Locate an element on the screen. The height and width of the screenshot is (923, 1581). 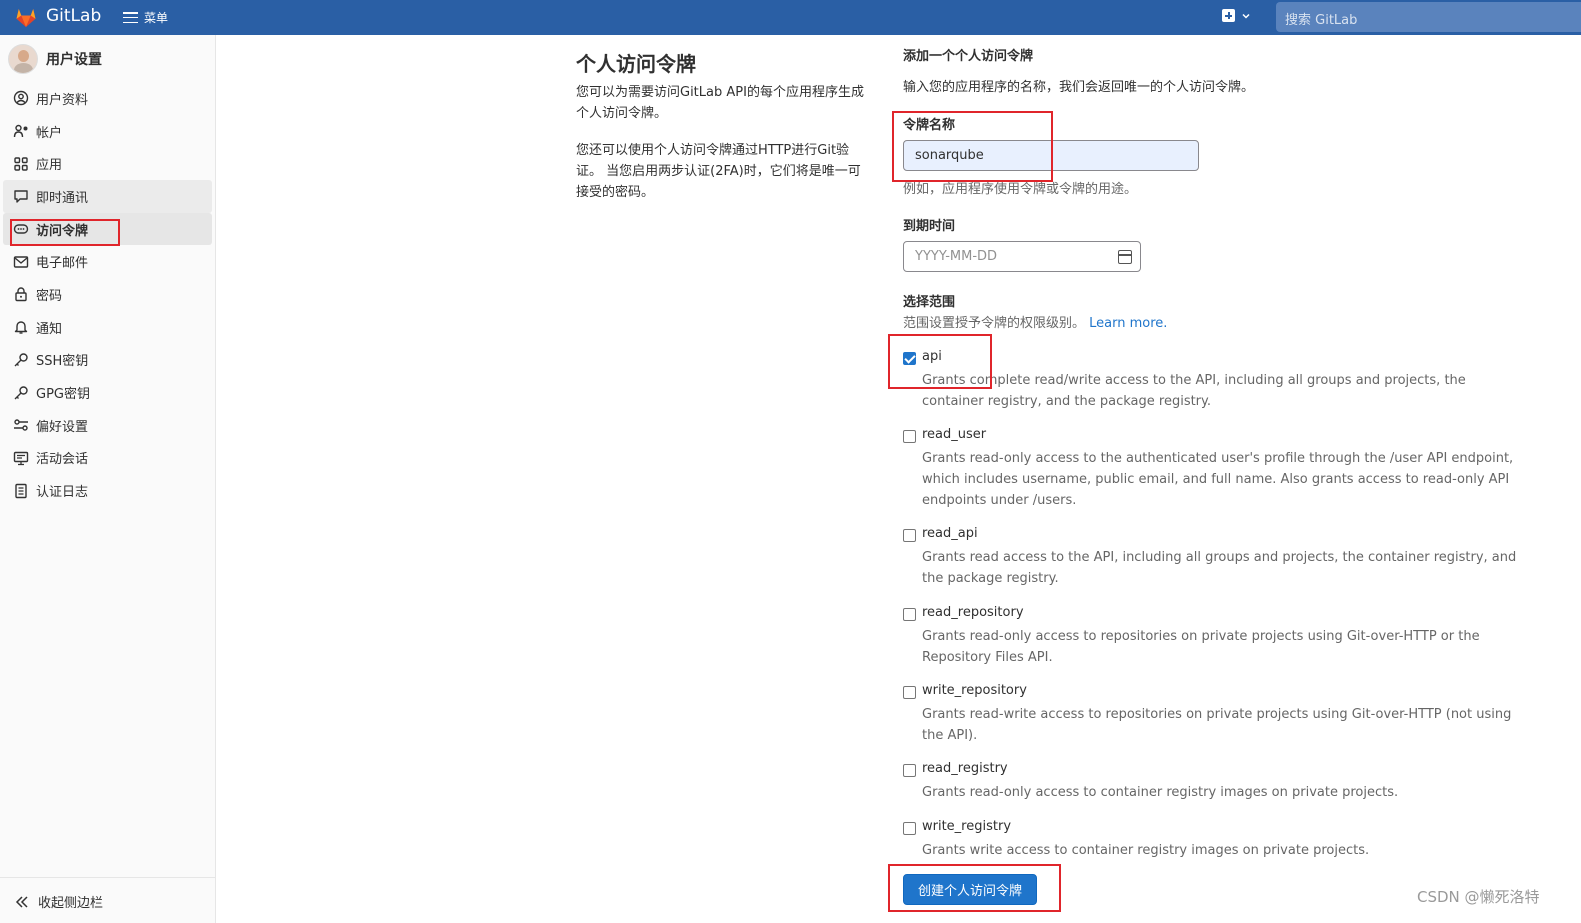
sidebar-item-notifications: 通知 is located at coordinates (107, 327).